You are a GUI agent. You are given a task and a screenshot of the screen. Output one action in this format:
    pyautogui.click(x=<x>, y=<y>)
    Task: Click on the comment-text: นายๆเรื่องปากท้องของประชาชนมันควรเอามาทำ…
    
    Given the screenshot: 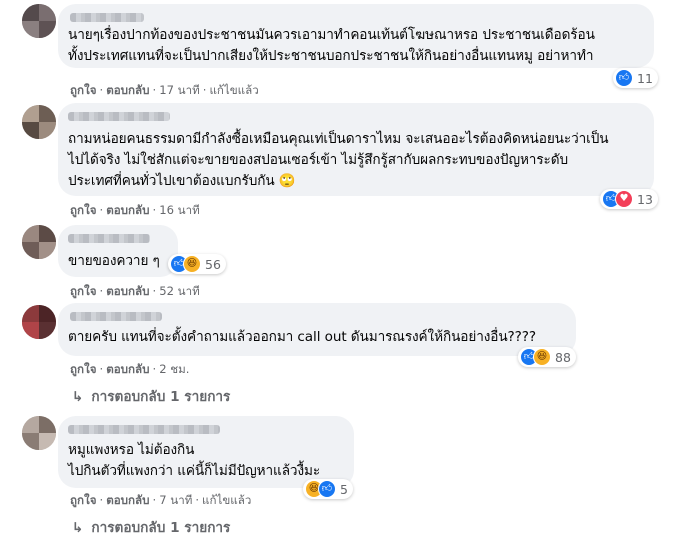 What is the action you would take?
    pyautogui.click(x=331, y=35)
    